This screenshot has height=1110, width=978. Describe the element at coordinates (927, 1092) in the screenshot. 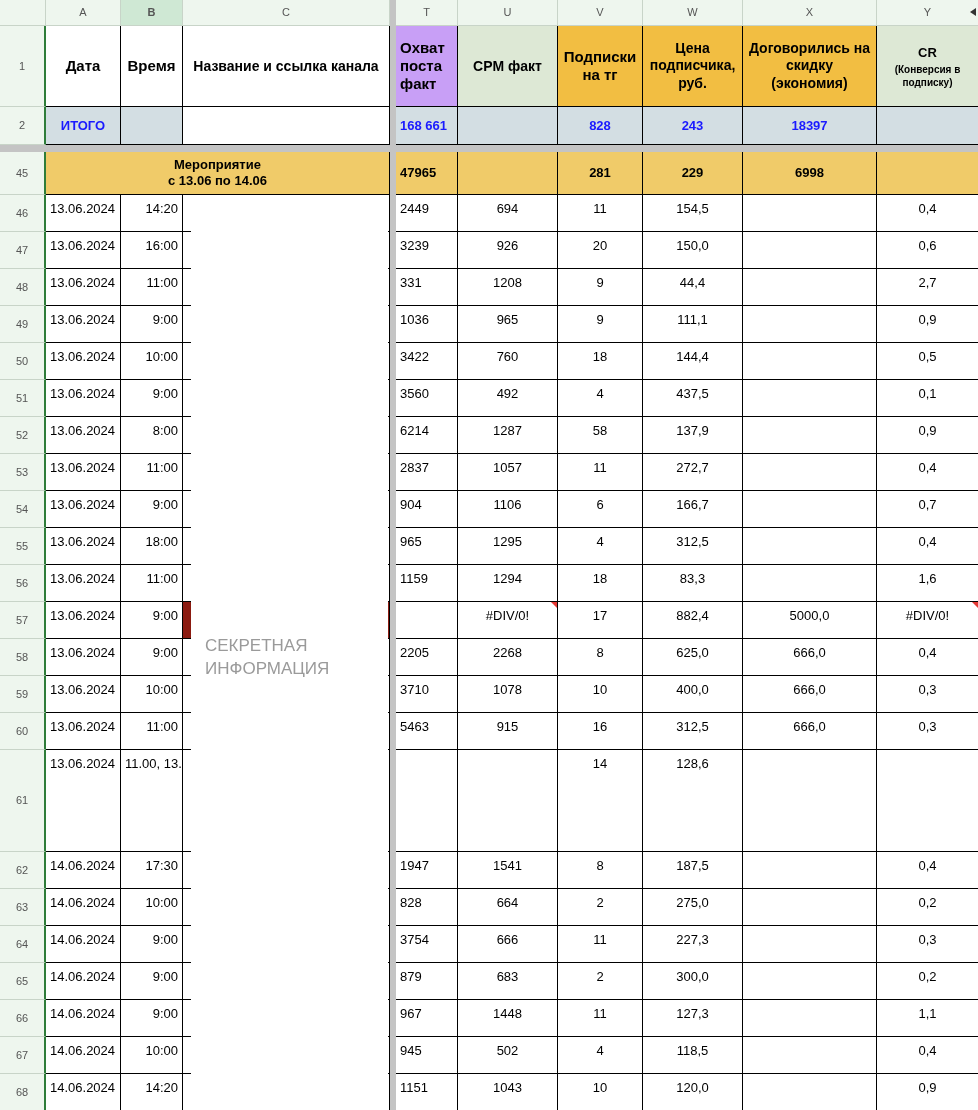

I see `table-cell: 0,9` at that location.